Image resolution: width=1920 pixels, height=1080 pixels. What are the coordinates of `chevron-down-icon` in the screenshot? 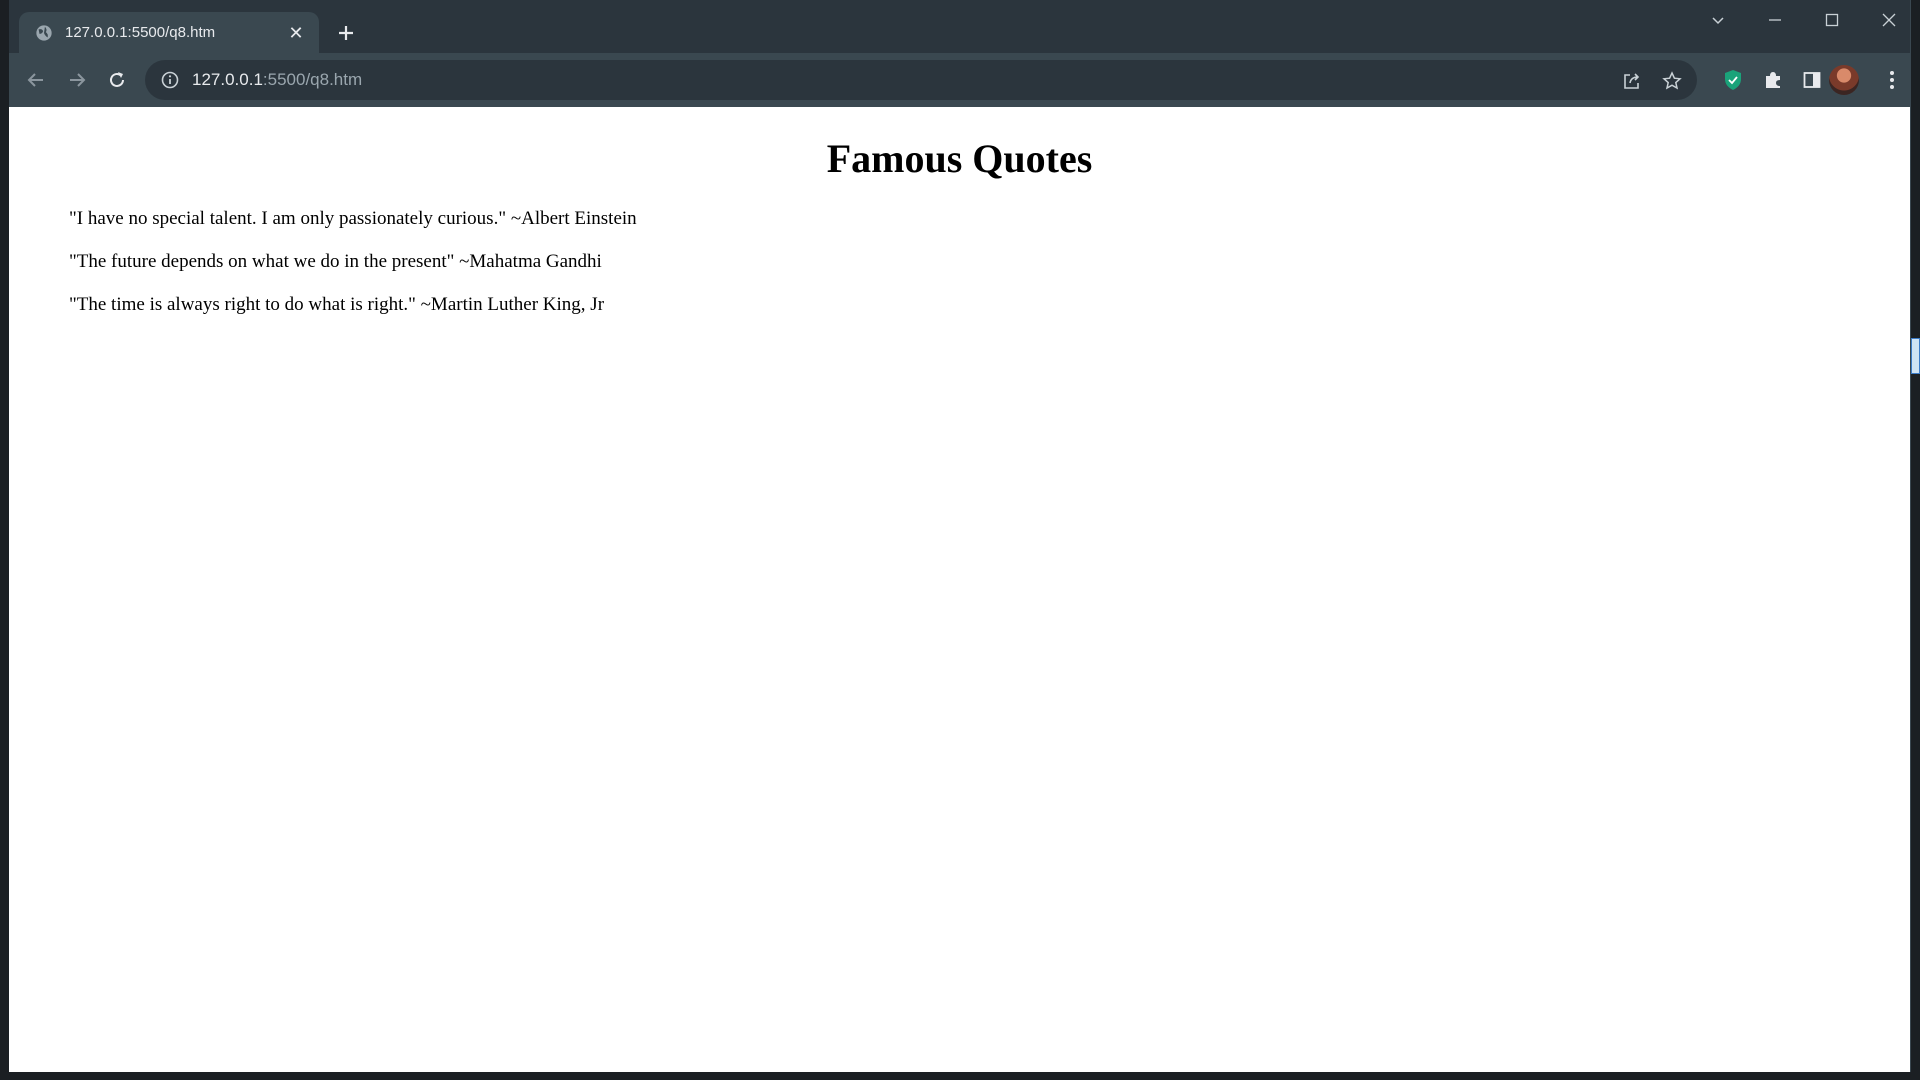 It's located at (1718, 21).